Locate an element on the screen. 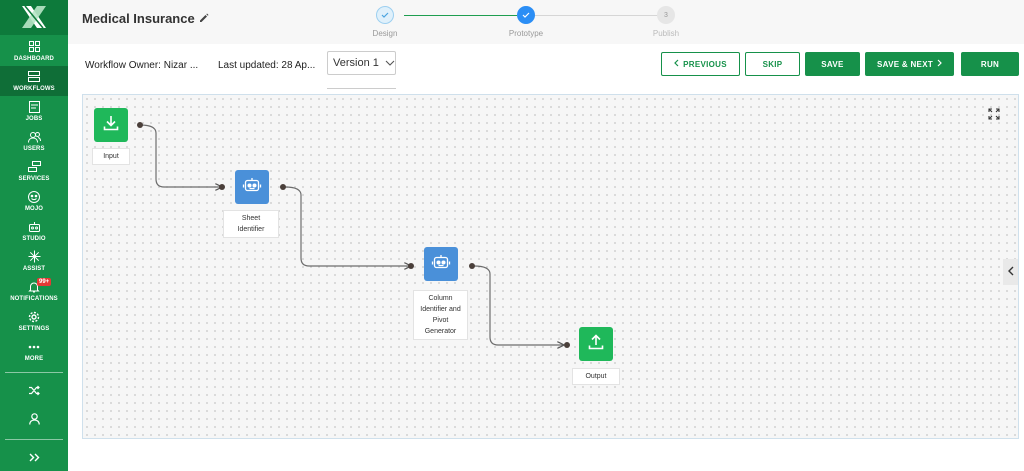  workflow-title: Medical Insurance is located at coordinates (145, 18).